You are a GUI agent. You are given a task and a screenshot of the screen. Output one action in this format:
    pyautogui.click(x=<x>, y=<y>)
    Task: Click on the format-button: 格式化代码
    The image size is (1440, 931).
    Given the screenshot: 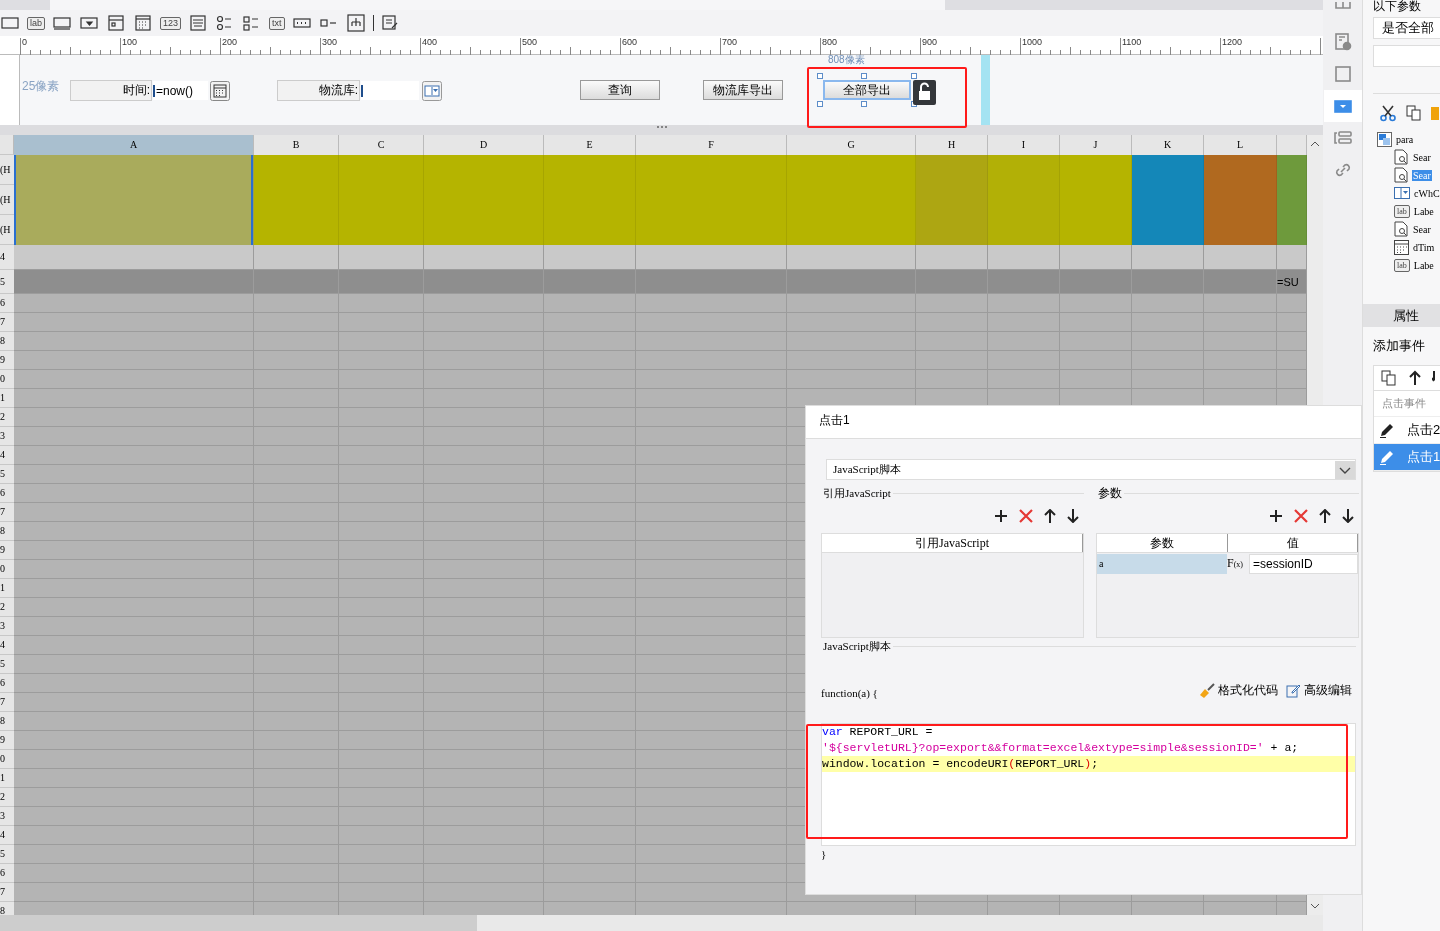 What is the action you would take?
    pyautogui.click(x=1238, y=690)
    